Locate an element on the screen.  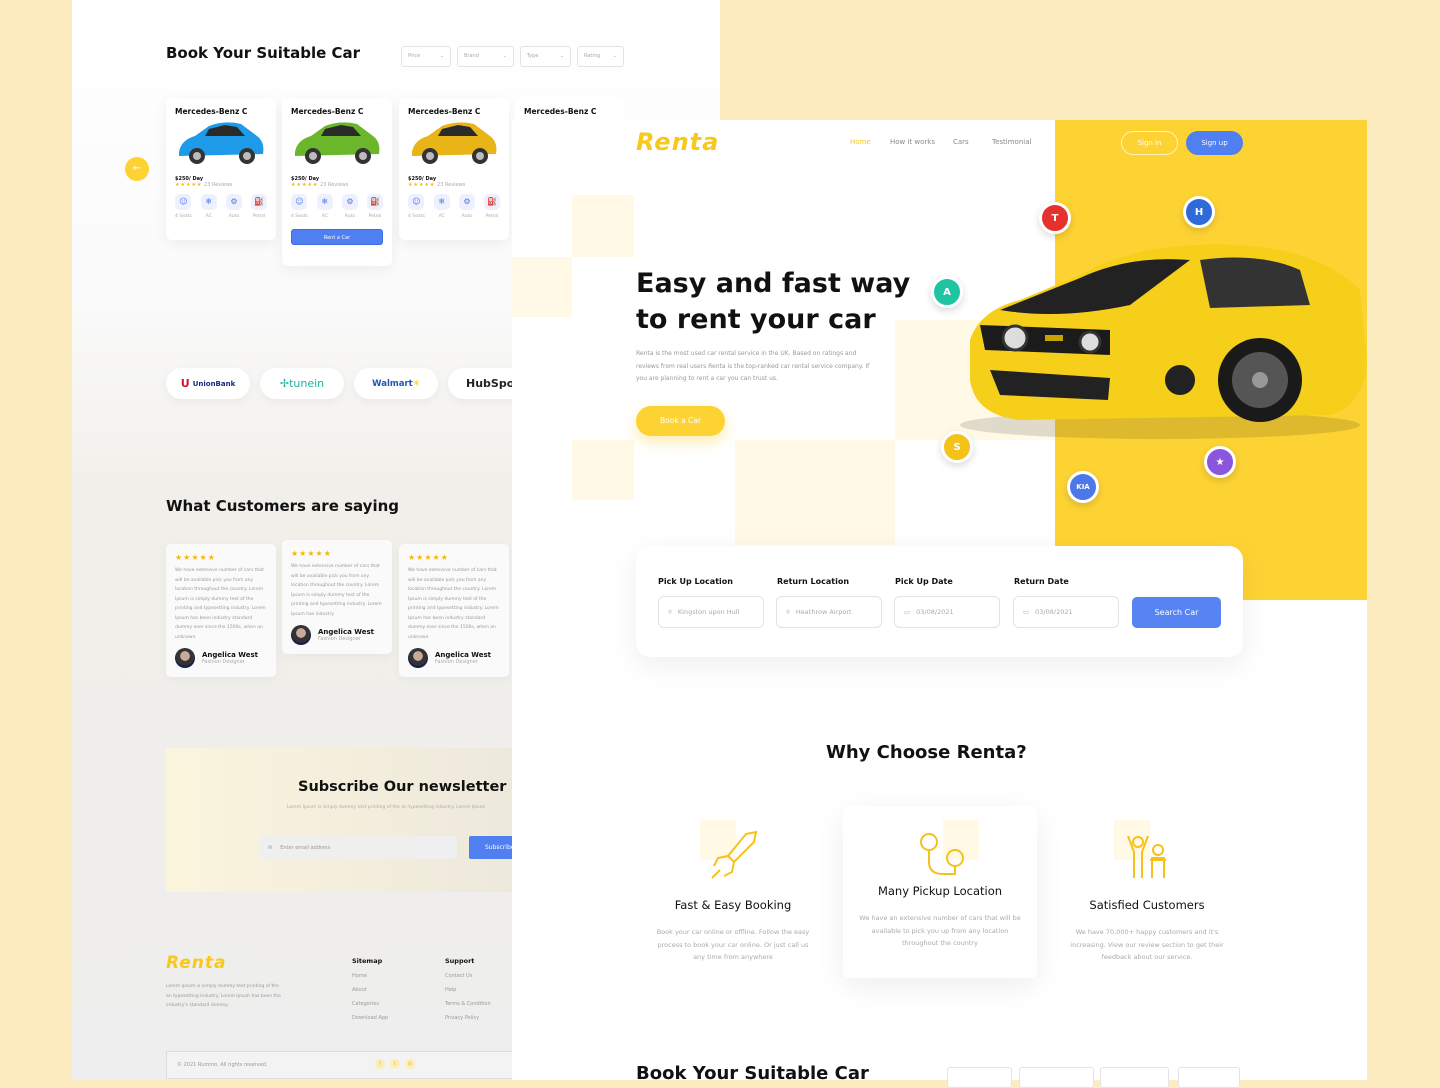
return-date-input: ▭ 03/08/2021 is located at coordinates (1066, 612).